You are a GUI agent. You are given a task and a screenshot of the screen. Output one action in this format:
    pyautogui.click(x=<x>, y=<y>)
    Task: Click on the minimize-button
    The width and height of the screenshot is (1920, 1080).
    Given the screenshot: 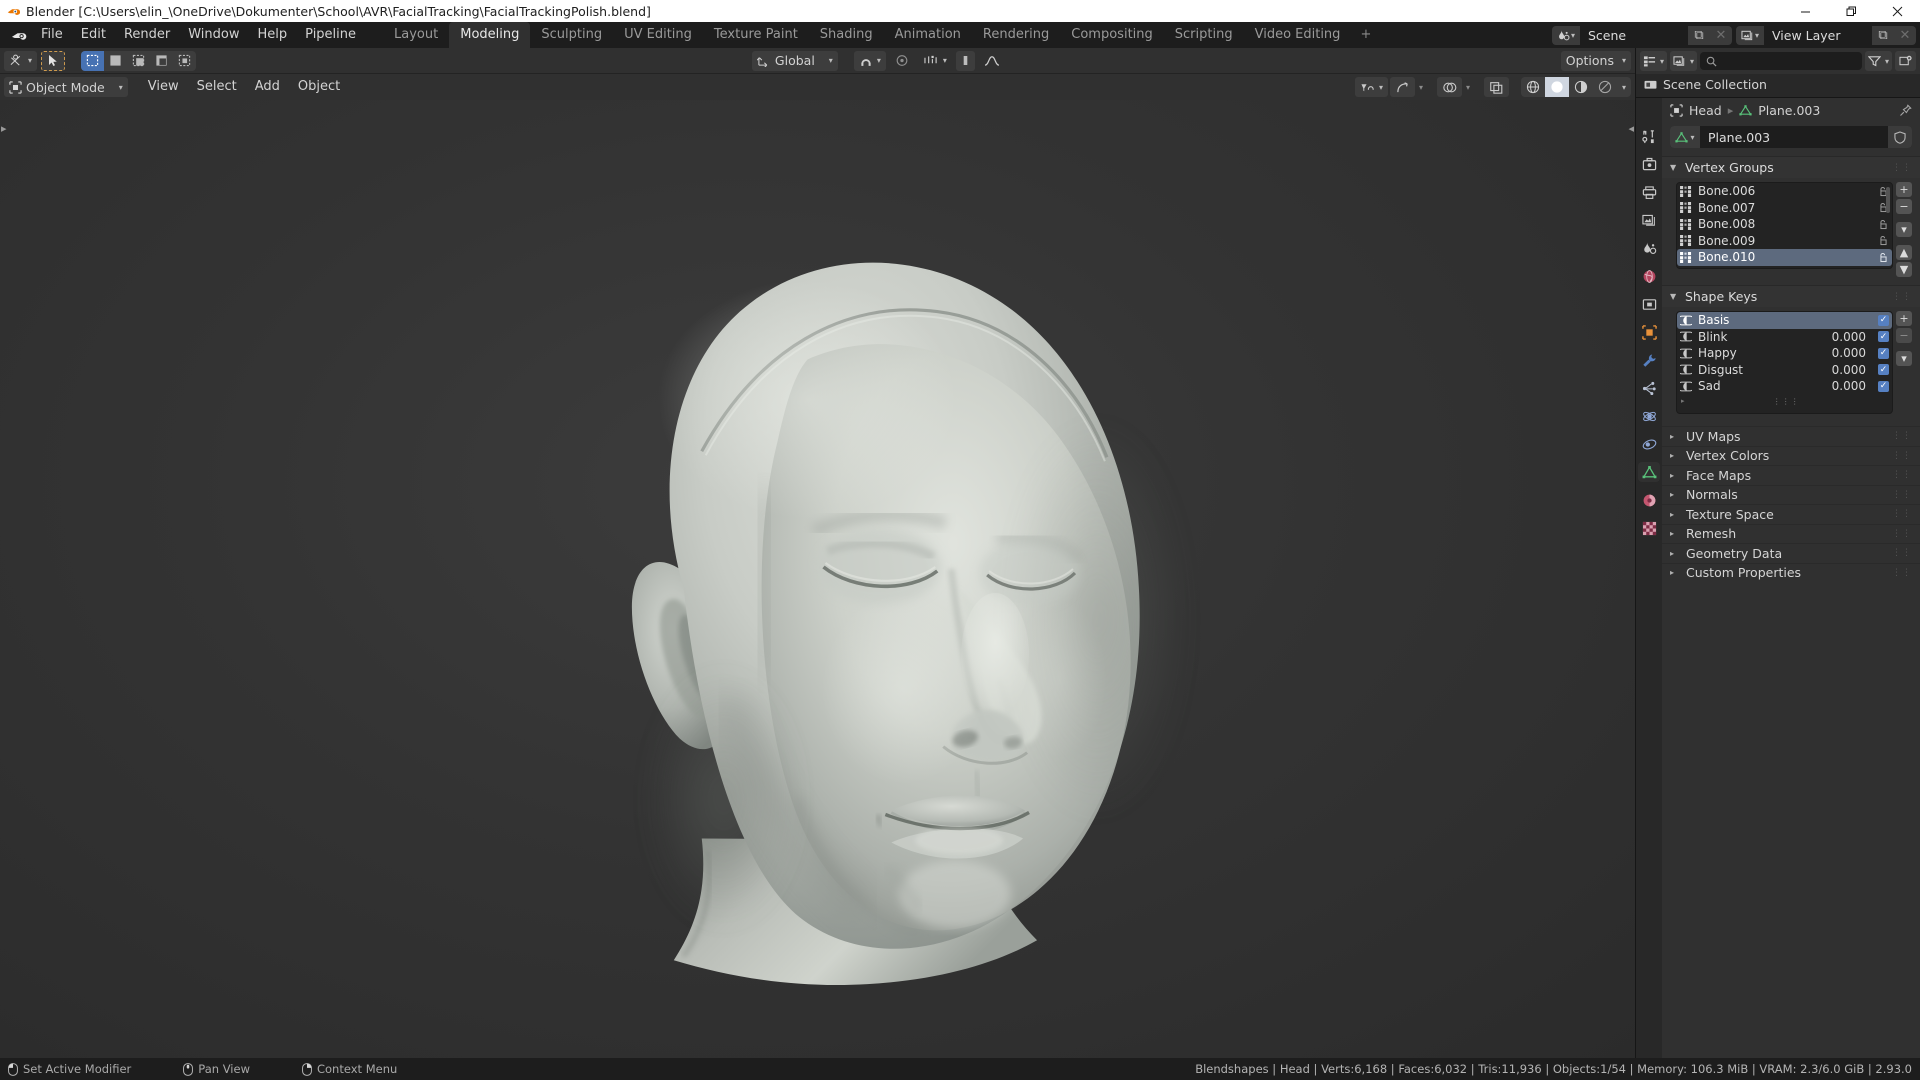 What is the action you would take?
    pyautogui.click(x=1805, y=11)
    